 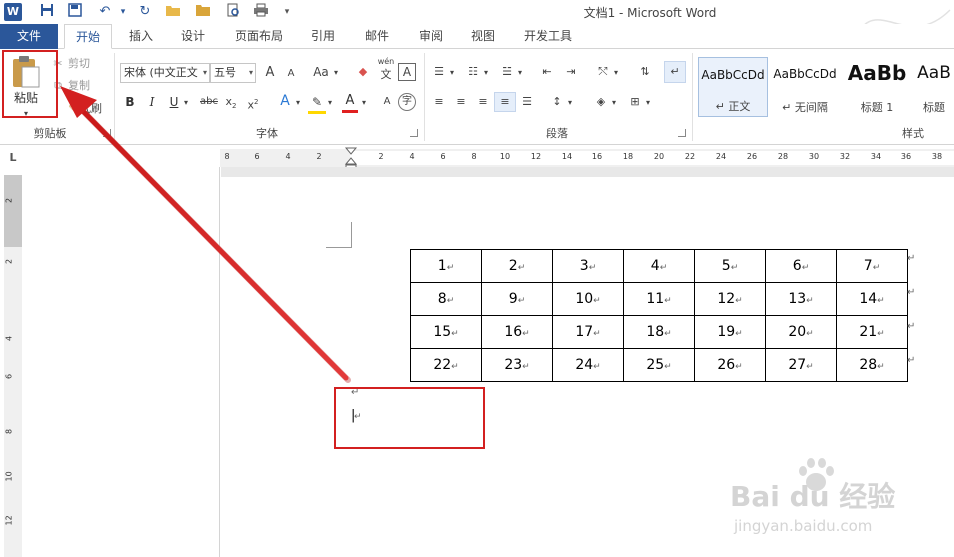 I want to click on watermark-brand: Bai du 经验, so click(x=813, y=496).